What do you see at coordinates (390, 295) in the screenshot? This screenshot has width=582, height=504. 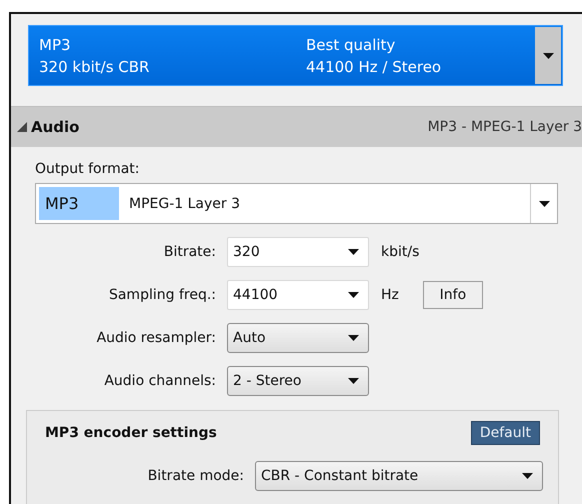 I see `unit-label: Hz` at bounding box center [390, 295].